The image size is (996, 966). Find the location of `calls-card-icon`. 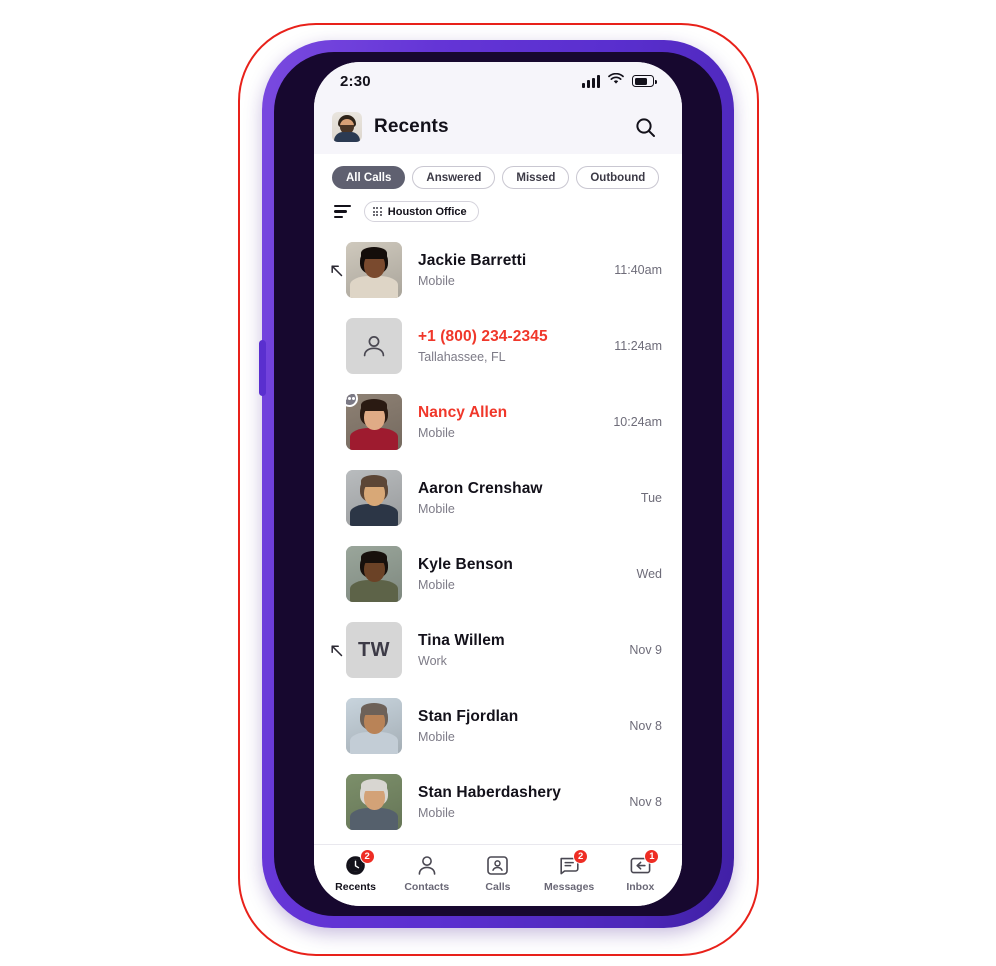

calls-card-icon is located at coordinates (498, 865).